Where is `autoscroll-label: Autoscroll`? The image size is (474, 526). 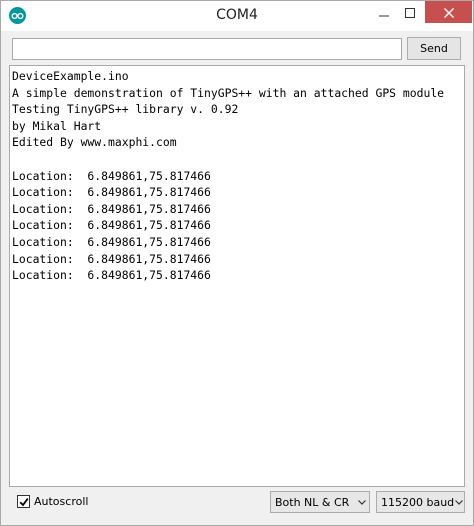 autoscroll-label: Autoscroll is located at coordinates (61, 501).